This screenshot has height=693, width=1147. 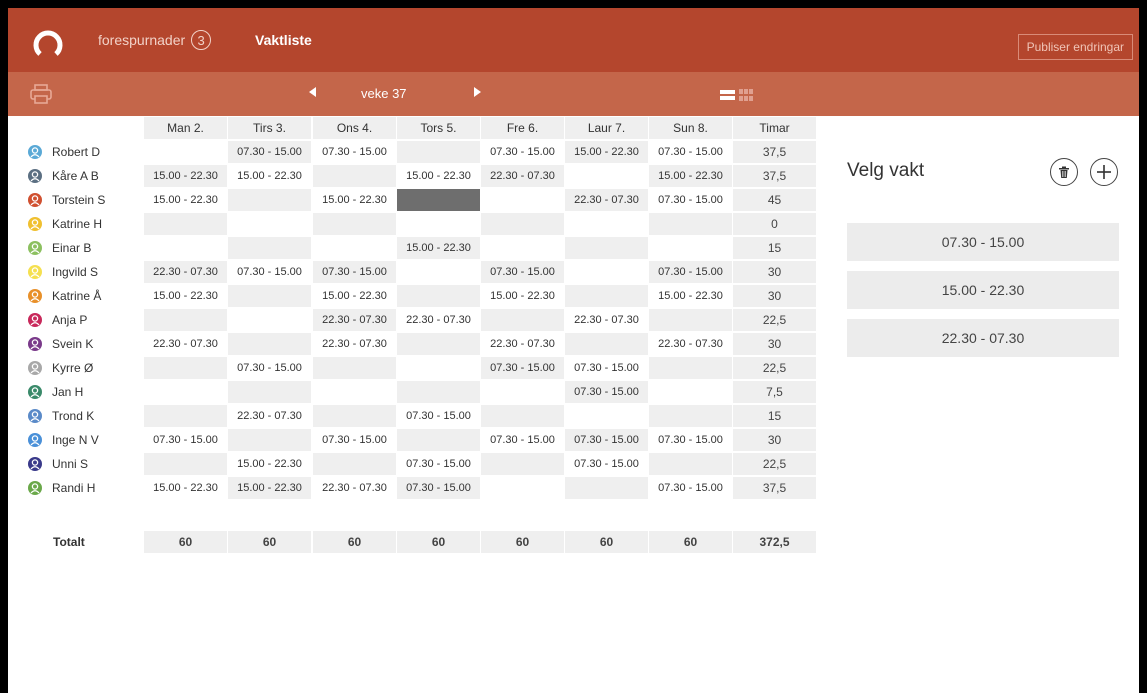 What do you see at coordinates (983, 338) in the screenshot?
I see `shift-option-night: 22.30 - 07.30` at bounding box center [983, 338].